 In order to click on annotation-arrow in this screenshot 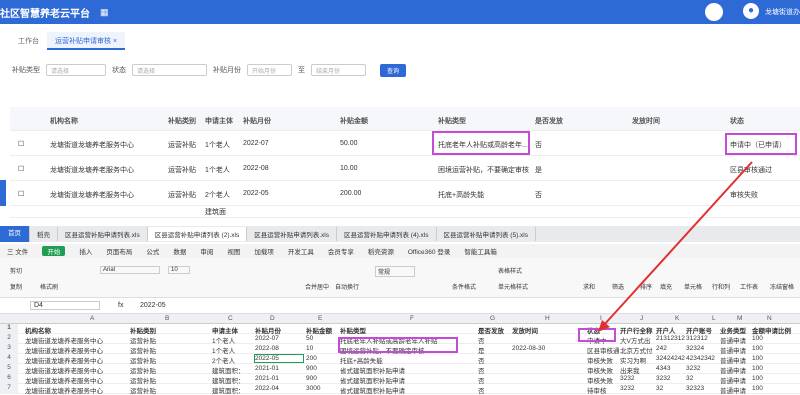, I will do `click(675, 246)`.